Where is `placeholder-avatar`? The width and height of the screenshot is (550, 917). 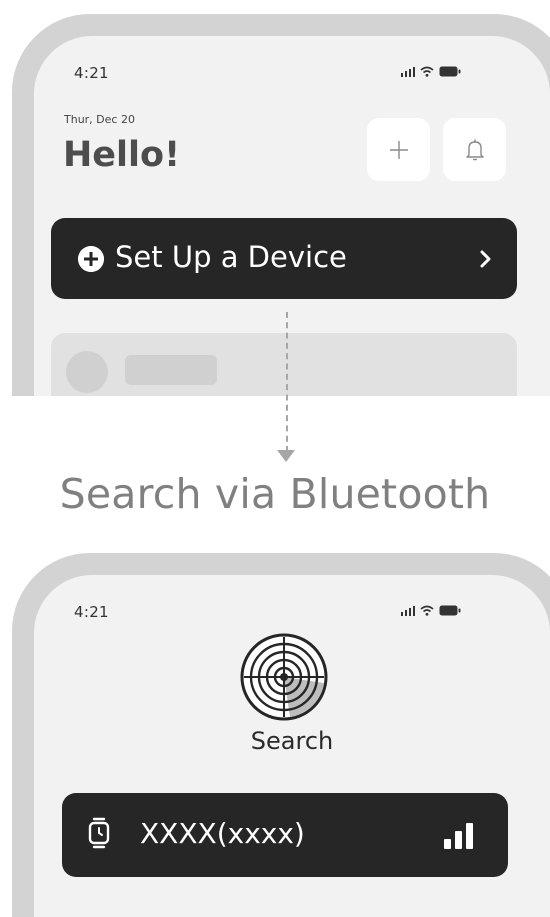
placeholder-avatar is located at coordinates (87, 372).